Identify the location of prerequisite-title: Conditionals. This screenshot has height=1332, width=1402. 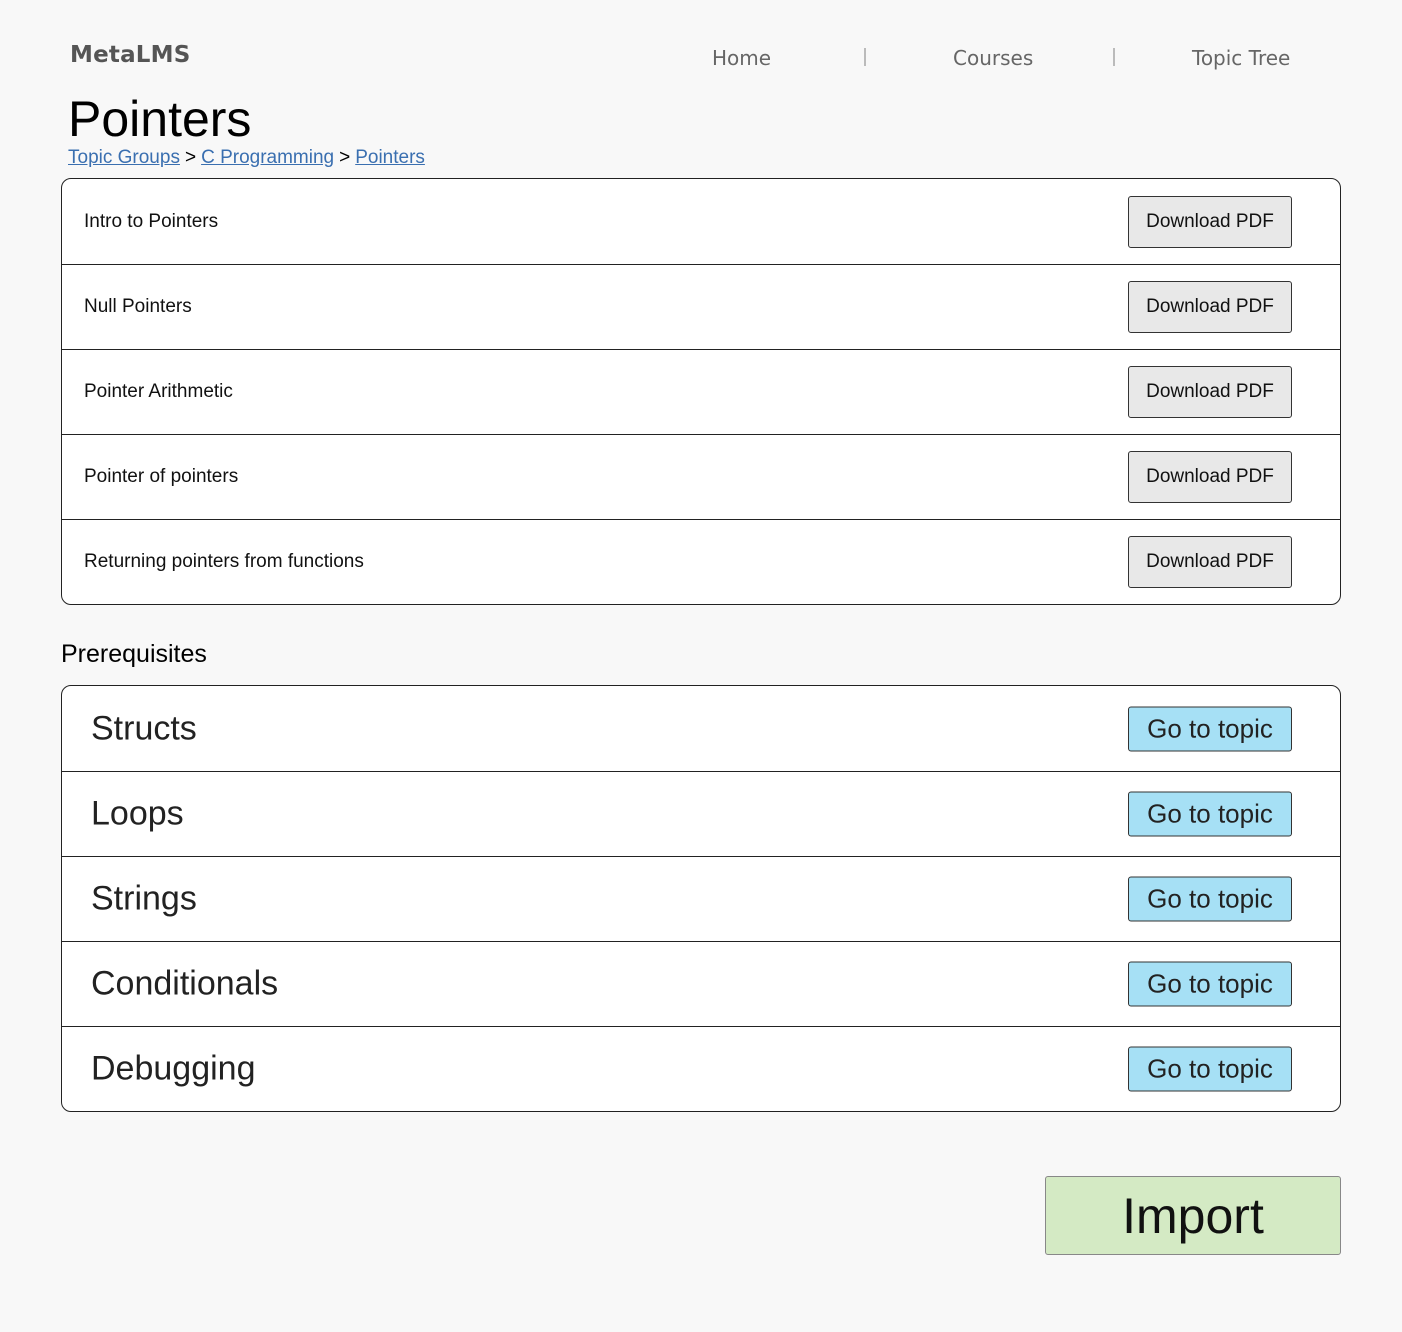
(185, 983).